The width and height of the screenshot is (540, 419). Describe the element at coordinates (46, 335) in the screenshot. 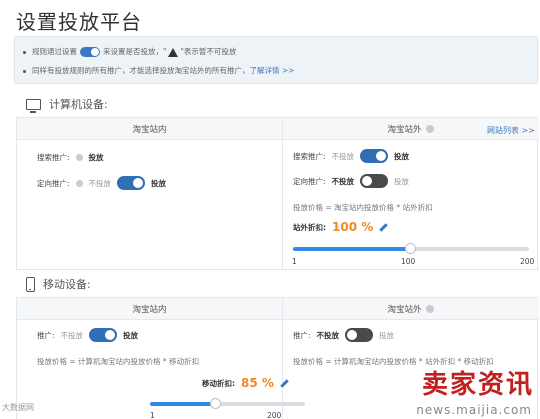

I see `mobile-inside-promo-label: 推广:` at that location.